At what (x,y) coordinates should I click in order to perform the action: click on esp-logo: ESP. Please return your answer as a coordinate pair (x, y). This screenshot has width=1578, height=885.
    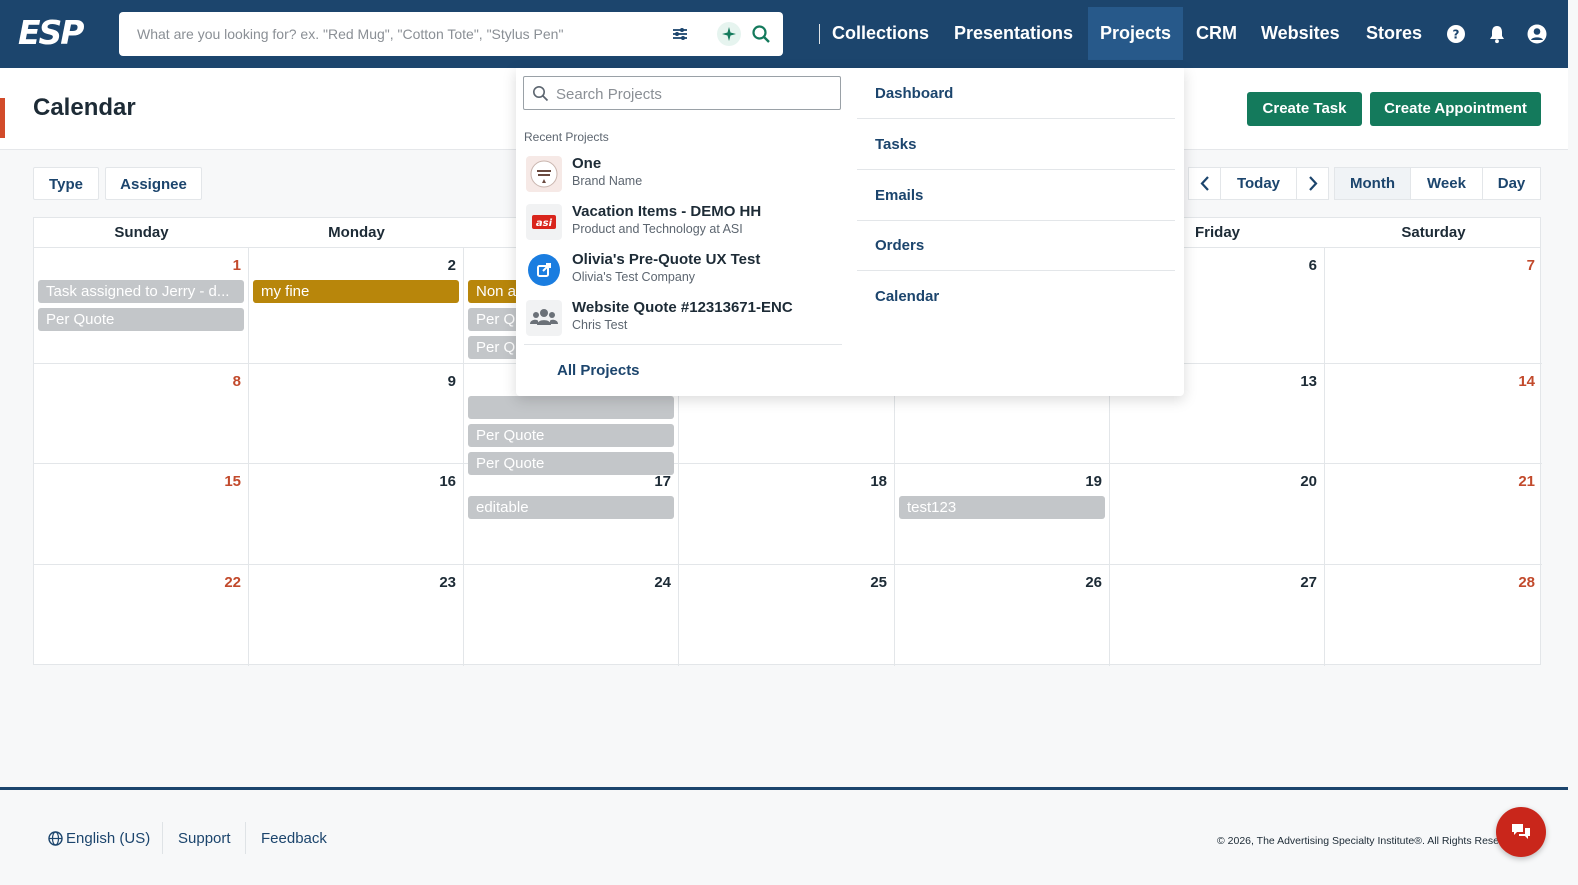
    Looking at the image, I should click on (60, 33).